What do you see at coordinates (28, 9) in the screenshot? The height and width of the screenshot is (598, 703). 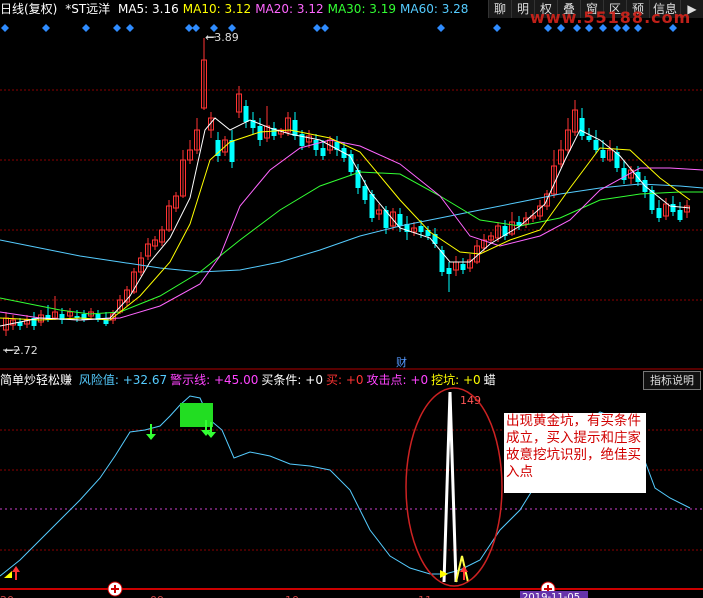 I see `period-label: 日线(复权)` at bounding box center [28, 9].